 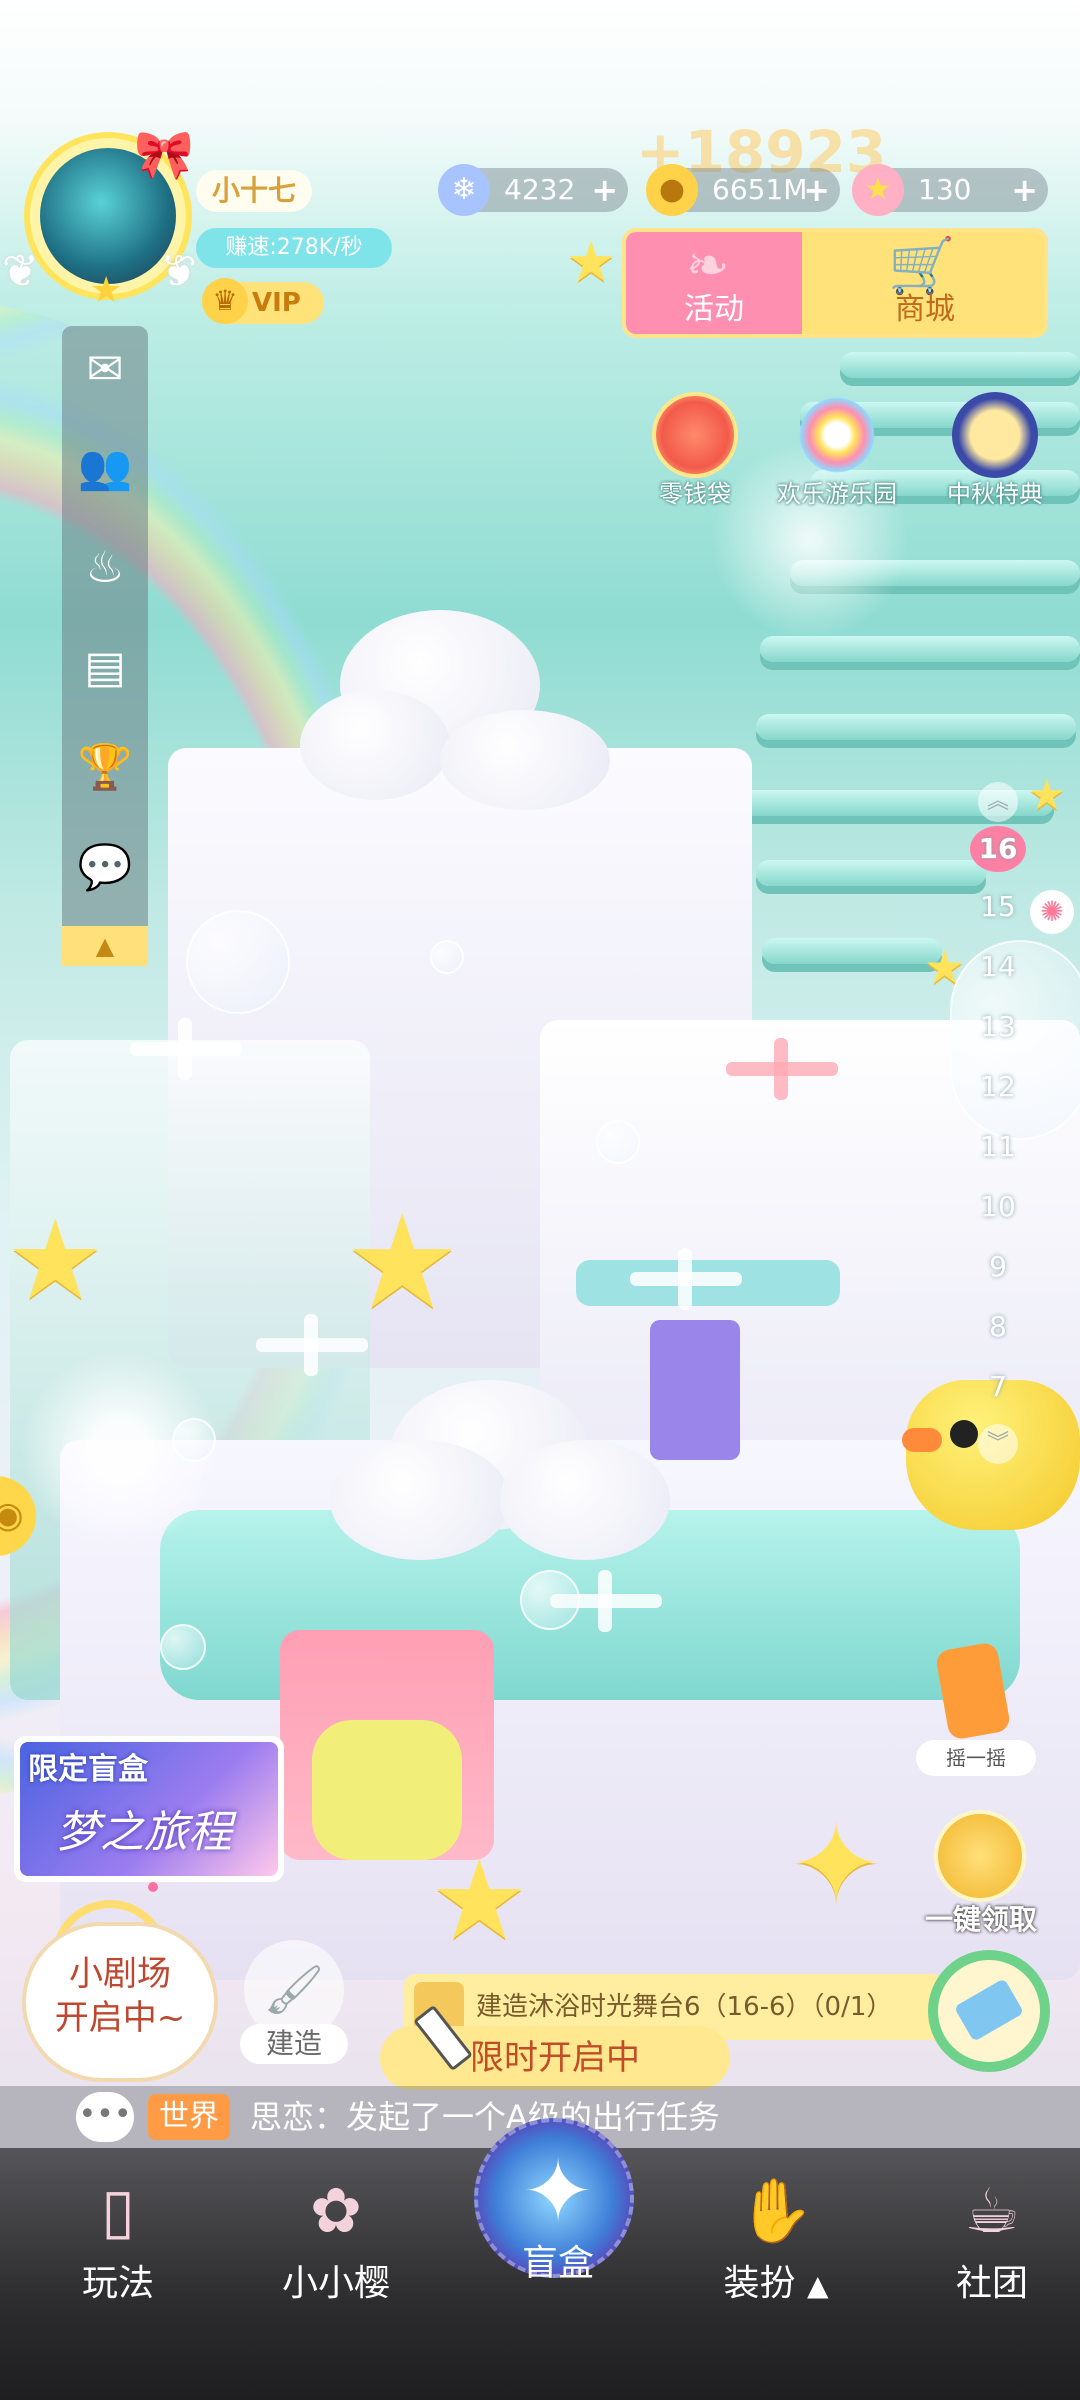 What do you see at coordinates (485, 2117) in the screenshot?
I see `chat-message: 思恋：发起了一个A级的出行任务` at bounding box center [485, 2117].